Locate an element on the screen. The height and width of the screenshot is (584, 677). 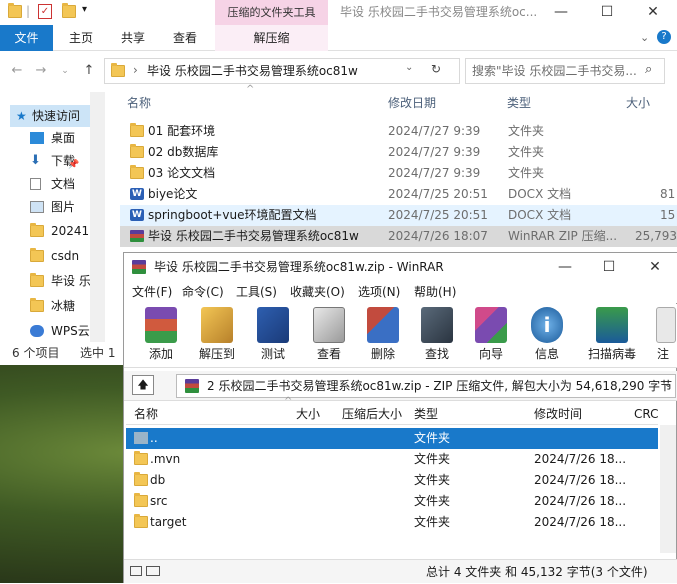
forward-arrow-icon: → is located at coordinates (41, 71).